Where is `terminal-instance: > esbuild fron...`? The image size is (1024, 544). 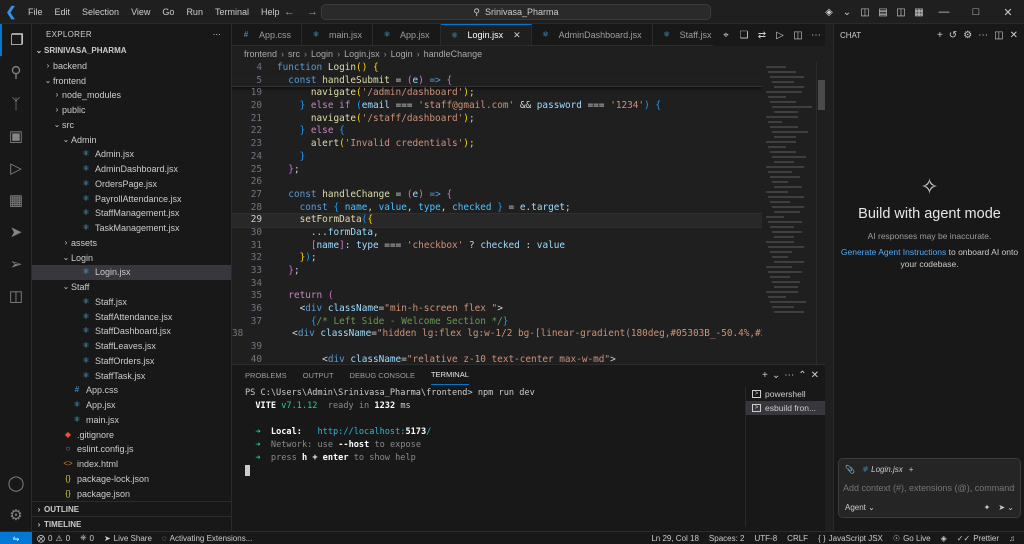
terminal-instance: > esbuild fron... is located at coordinates (785, 408).